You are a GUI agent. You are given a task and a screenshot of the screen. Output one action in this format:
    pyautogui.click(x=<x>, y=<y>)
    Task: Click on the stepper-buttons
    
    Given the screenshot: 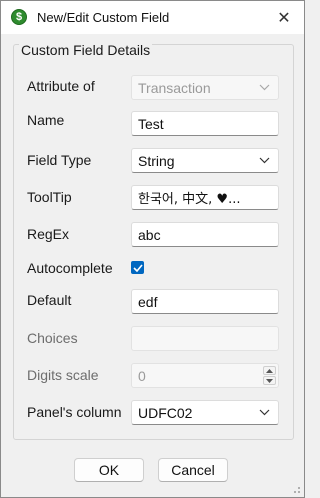 What is the action you would take?
    pyautogui.click(x=269, y=375)
    